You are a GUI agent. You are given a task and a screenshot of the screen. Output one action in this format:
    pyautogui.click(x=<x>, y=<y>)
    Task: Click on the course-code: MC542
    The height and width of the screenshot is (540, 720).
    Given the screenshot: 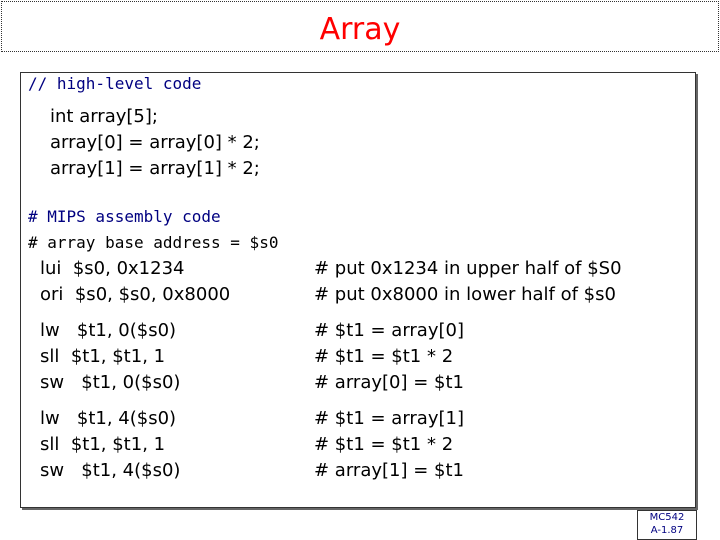 What is the action you would take?
    pyautogui.click(x=667, y=517)
    